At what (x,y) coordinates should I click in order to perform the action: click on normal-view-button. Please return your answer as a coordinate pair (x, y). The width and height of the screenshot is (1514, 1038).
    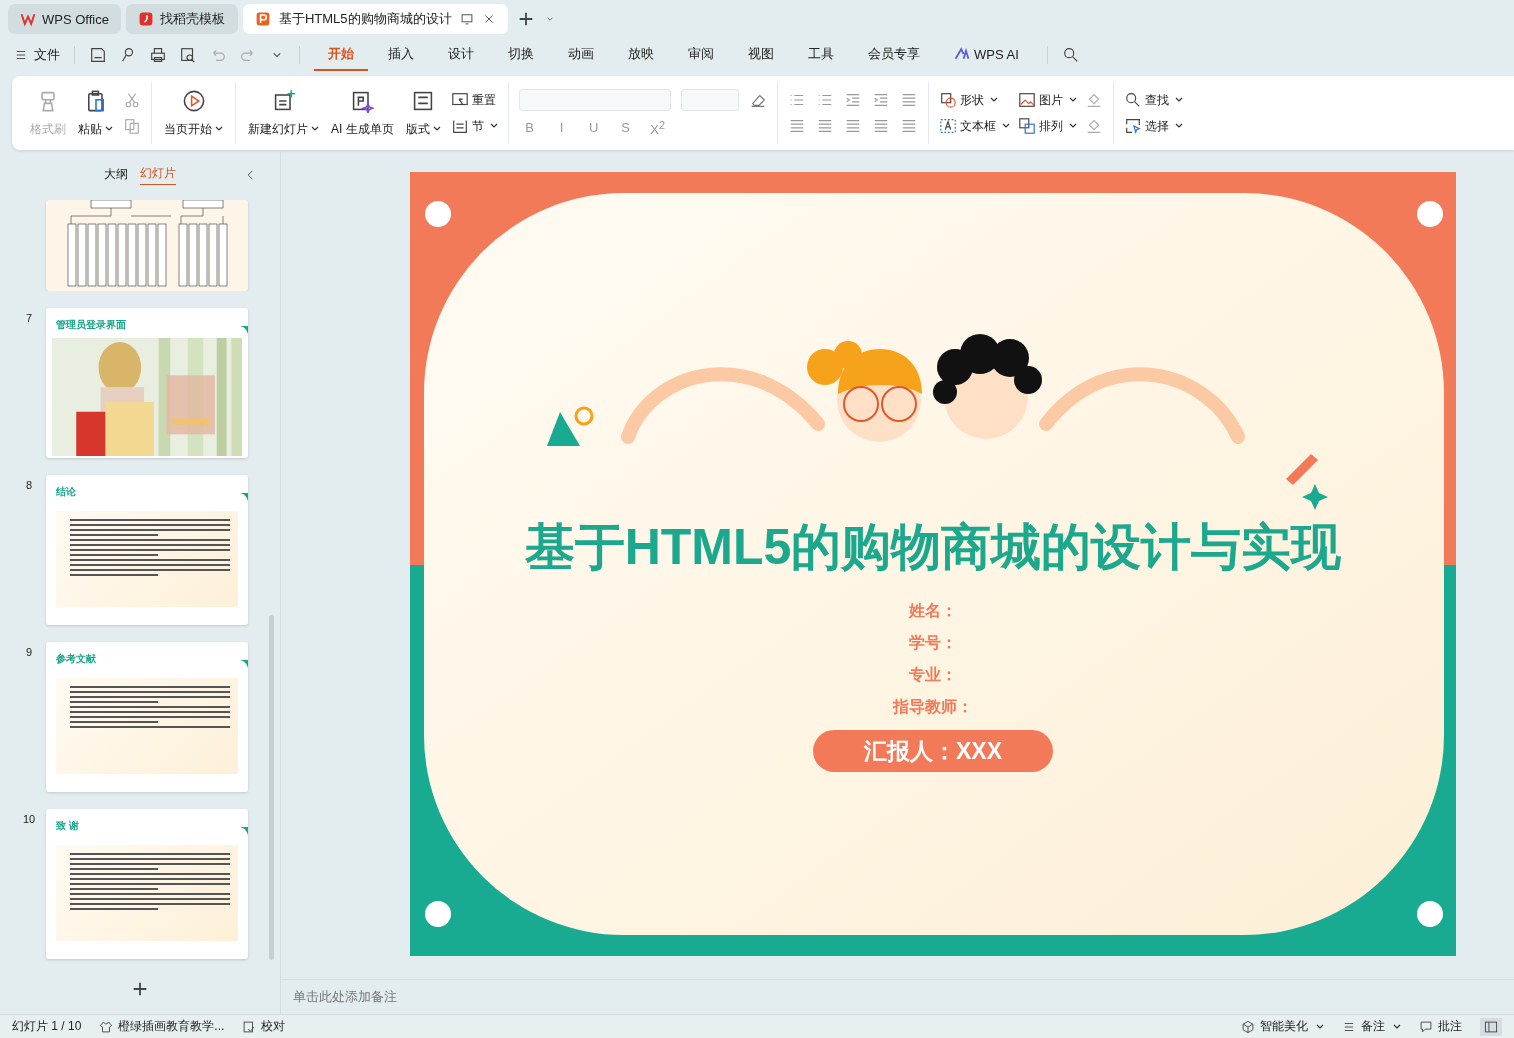
    Looking at the image, I should click on (1491, 1026).